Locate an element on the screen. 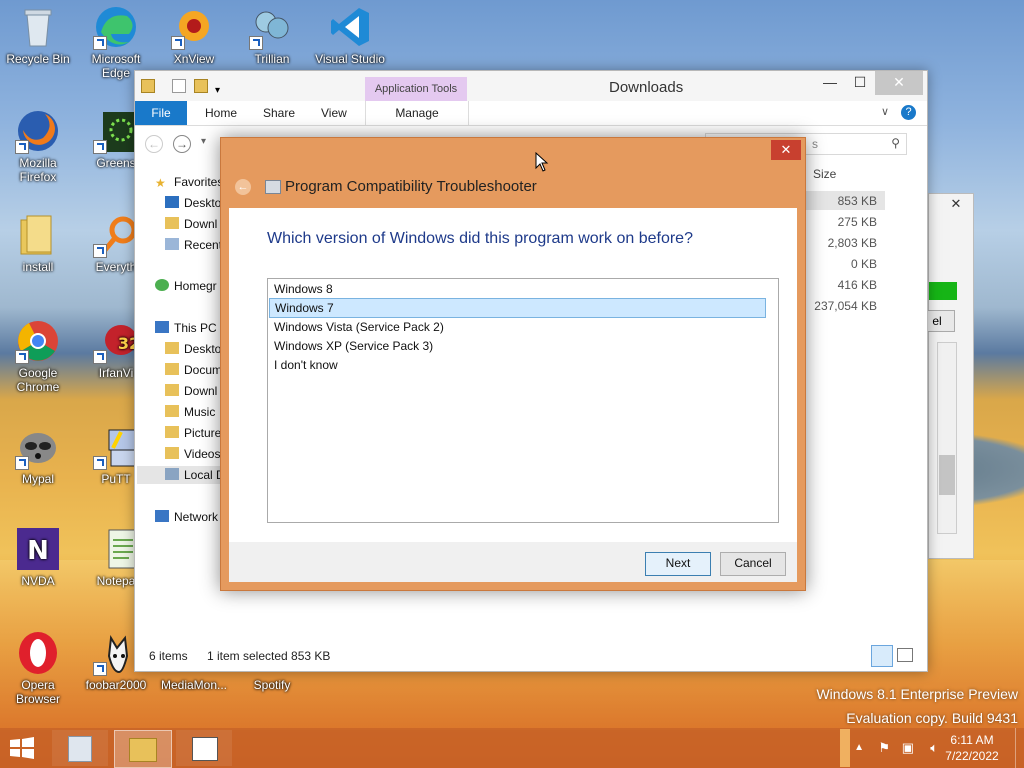 The width and height of the screenshot is (1024, 768). properties-icon is located at coordinates (179, 86).